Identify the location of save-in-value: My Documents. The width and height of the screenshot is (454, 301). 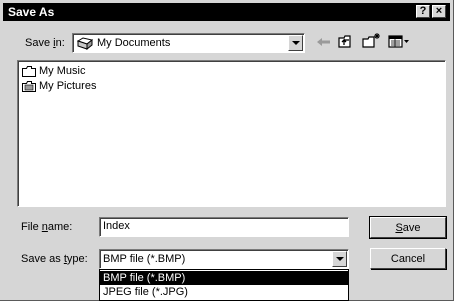
(134, 43).